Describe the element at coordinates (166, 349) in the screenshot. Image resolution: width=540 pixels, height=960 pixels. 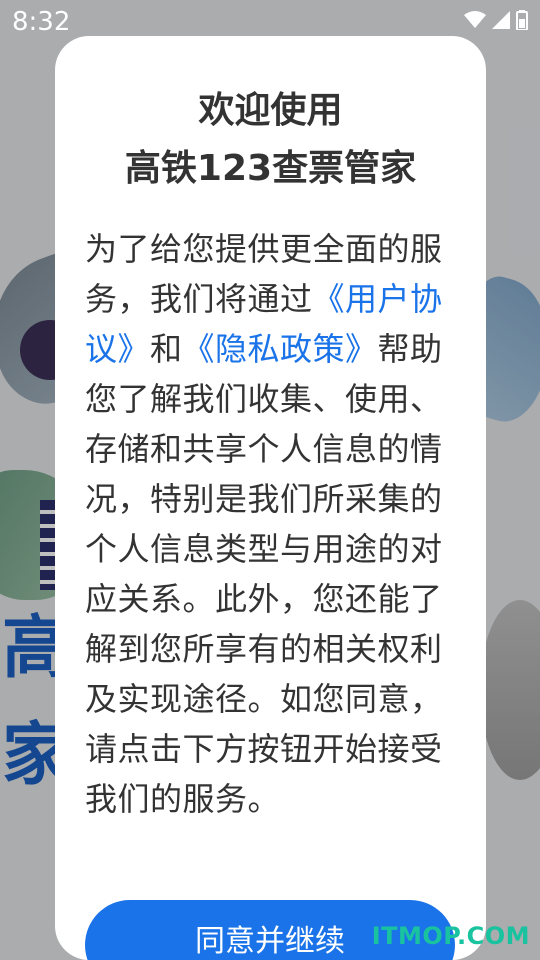
I see `body-text: 和` at that location.